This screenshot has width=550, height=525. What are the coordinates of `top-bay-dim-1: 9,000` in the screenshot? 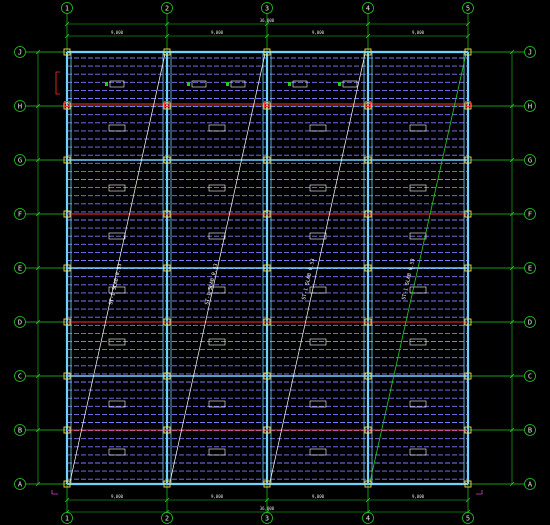 It's located at (117, 32).